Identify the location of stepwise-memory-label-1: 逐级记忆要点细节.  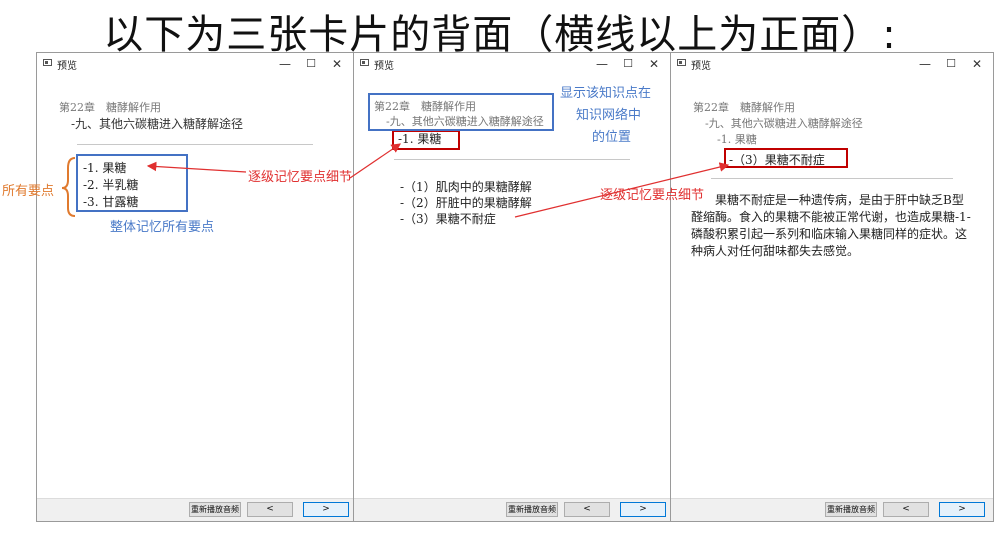
(300, 177).